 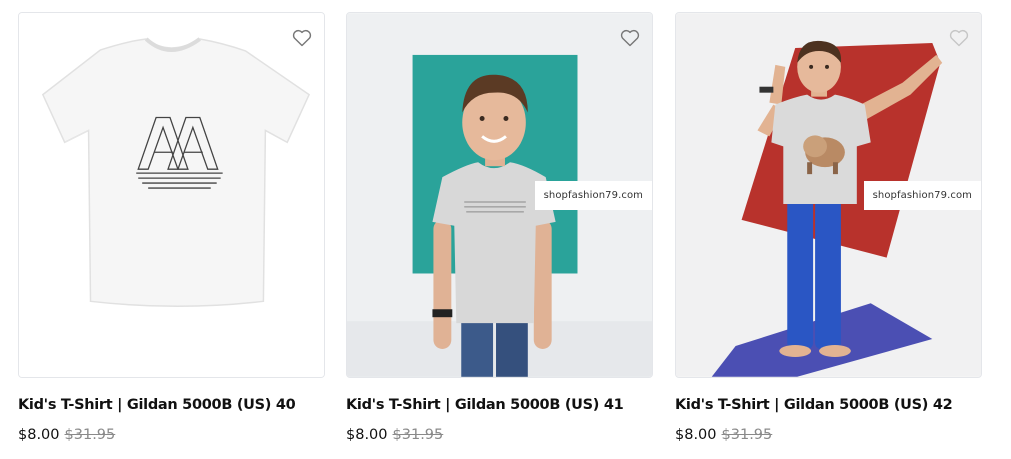 I want to click on product-title: Kid's T-Shirt | Gildan 5000B (US) 41, so click(x=499, y=405).